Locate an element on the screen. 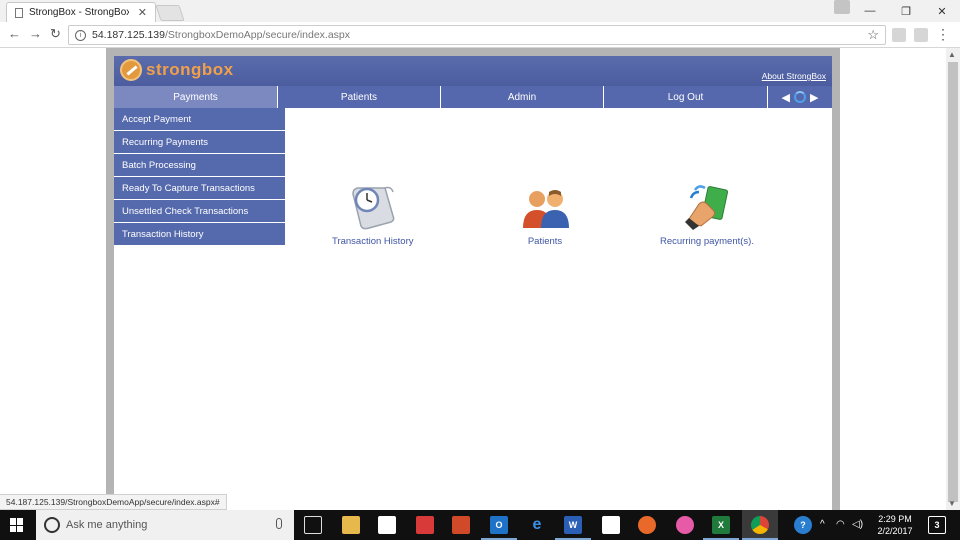 This screenshot has height=540, width=960. menu-log-out: Log Out is located at coordinates (686, 97).